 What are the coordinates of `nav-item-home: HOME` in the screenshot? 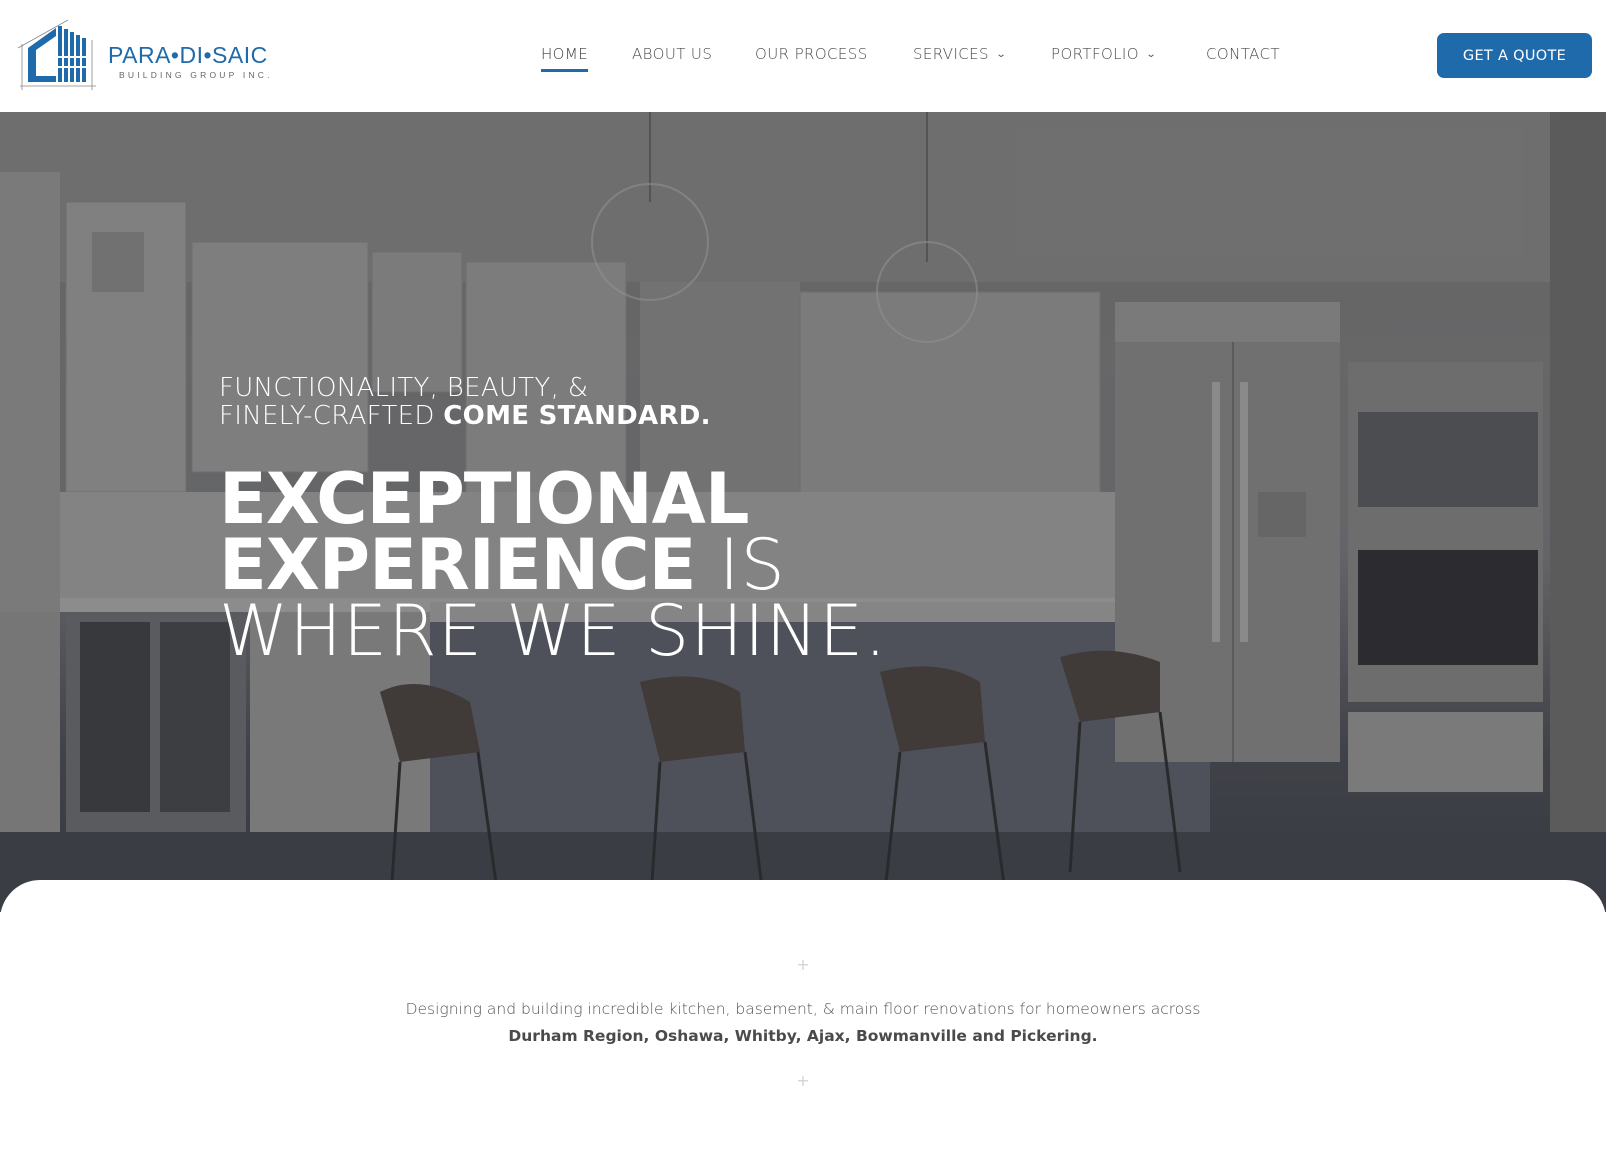 It's located at (565, 58).